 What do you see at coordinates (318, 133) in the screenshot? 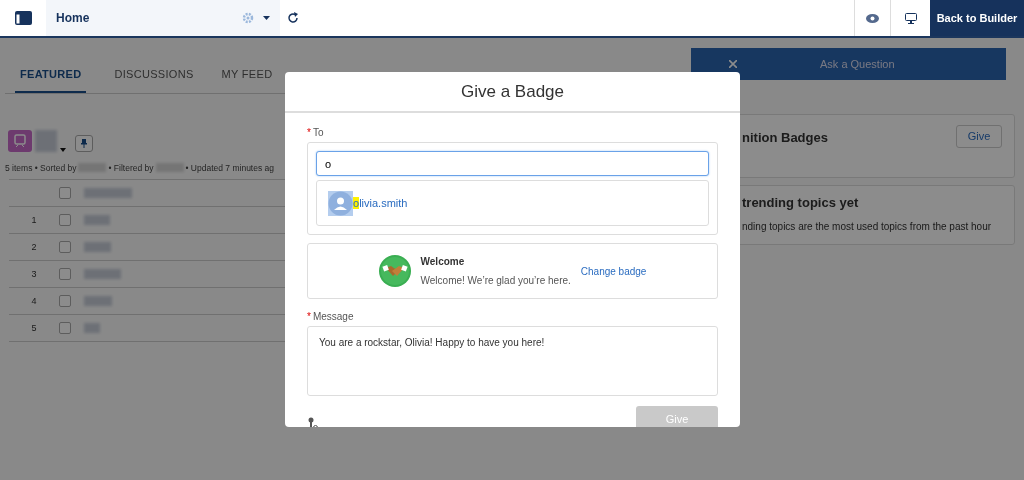
I see `field-label: To` at bounding box center [318, 133].